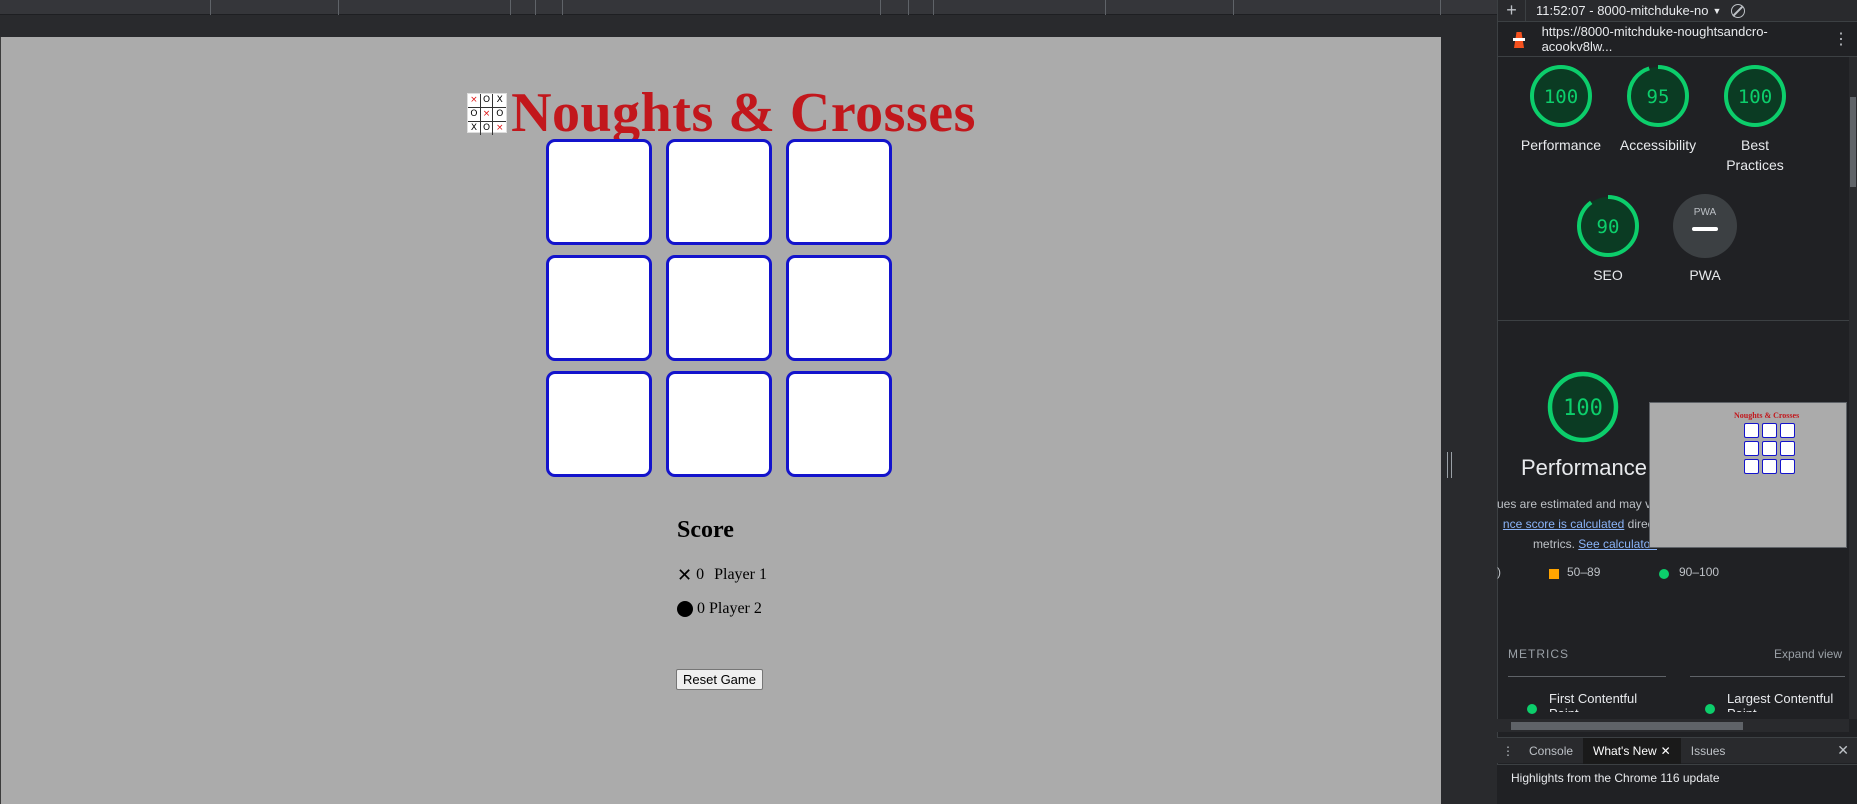  What do you see at coordinates (1769, 702) in the screenshot?
I see `metric-lcp: Largest ContentfulPaint` at bounding box center [1769, 702].